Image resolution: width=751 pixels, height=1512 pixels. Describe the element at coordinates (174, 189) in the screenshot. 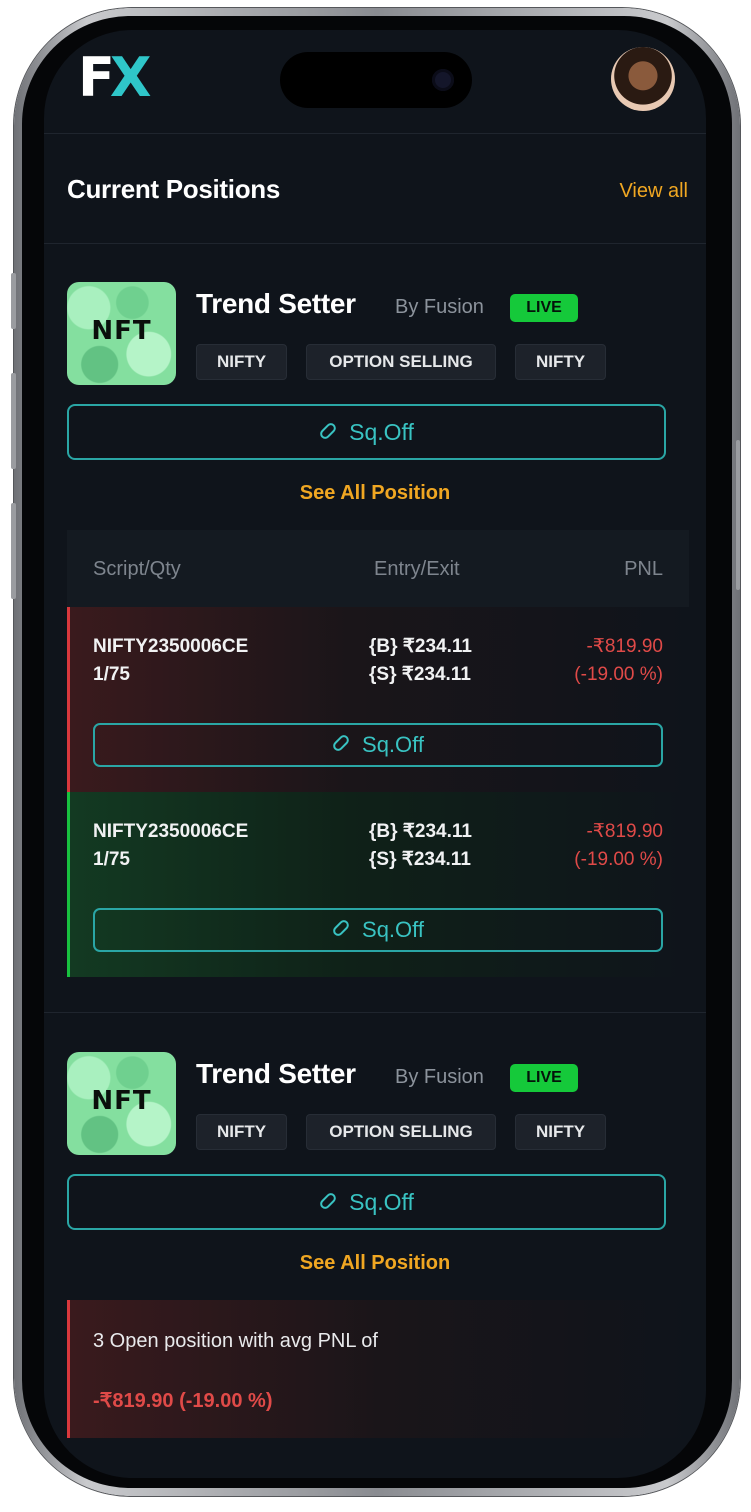

I see `page-title: Current Positions` at that location.